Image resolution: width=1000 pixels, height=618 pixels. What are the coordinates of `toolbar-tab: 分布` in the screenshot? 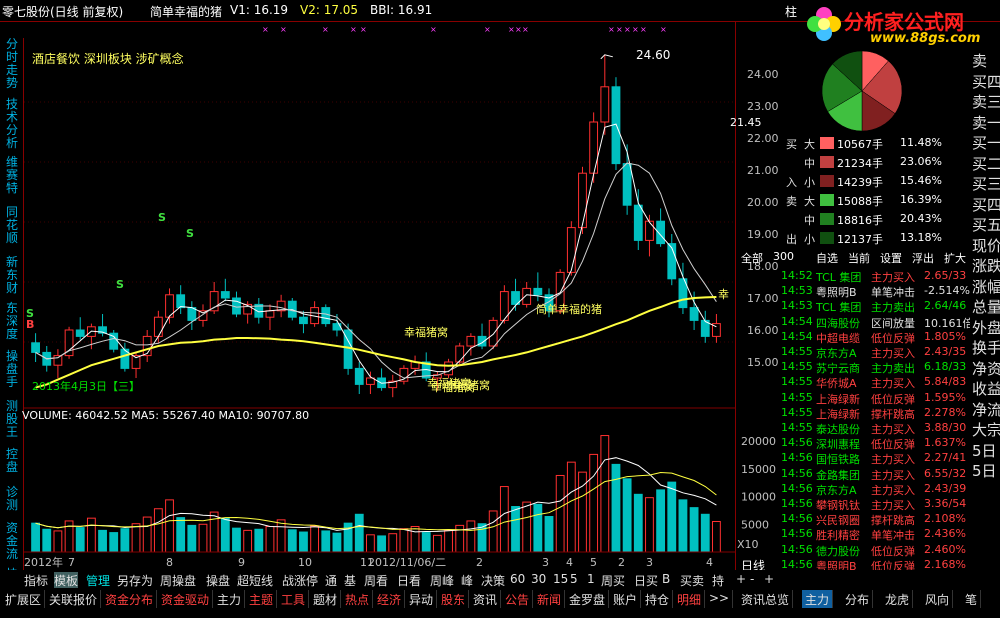 It's located at (858, 599).